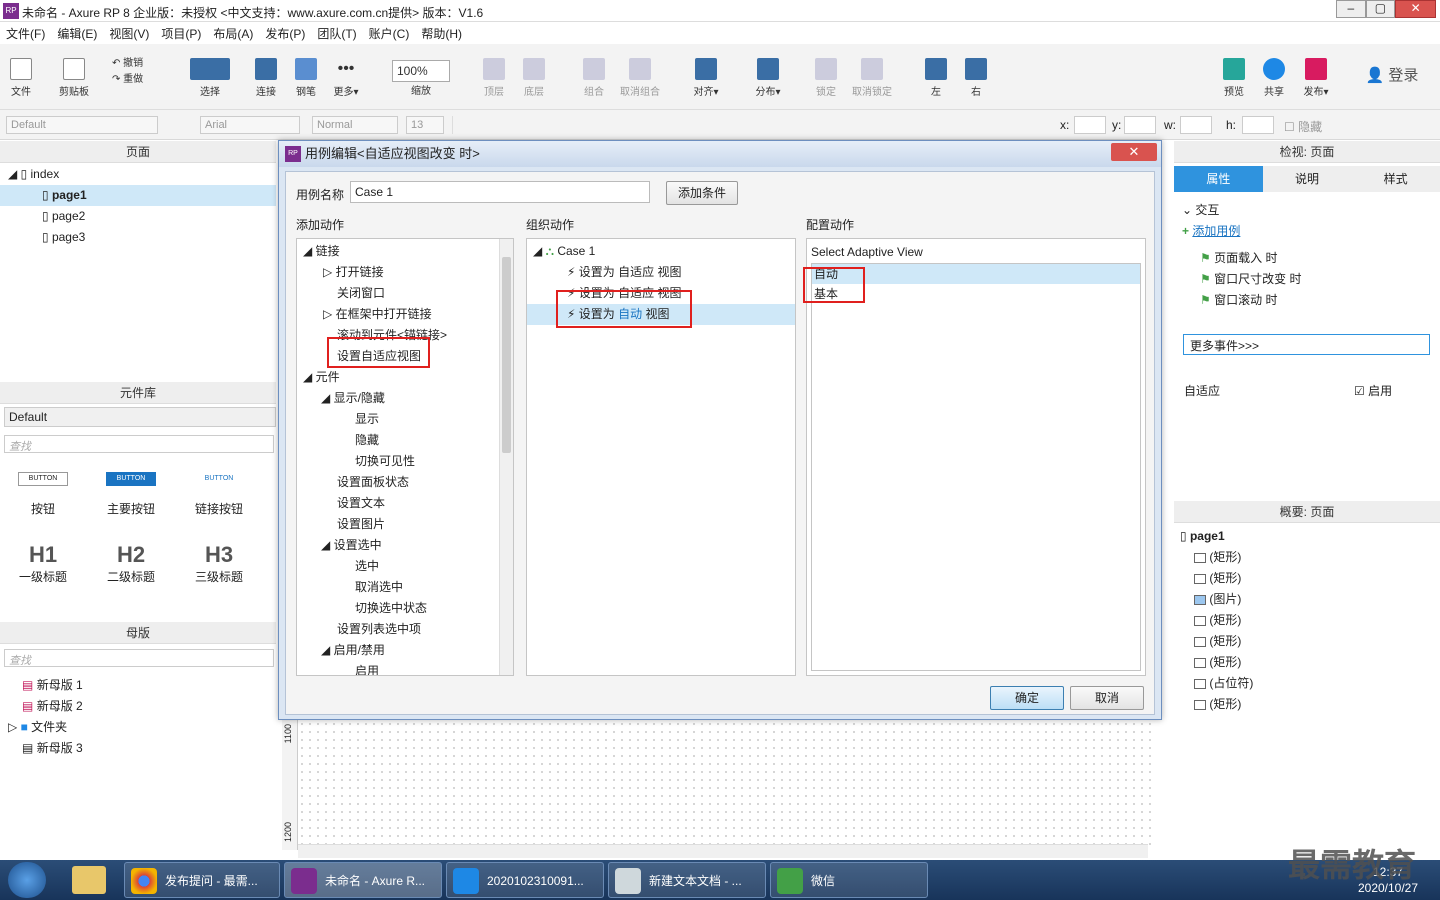 The image size is (1440, 900). I want to click on action-group-link: ◢ 链接, so click(398, 251).